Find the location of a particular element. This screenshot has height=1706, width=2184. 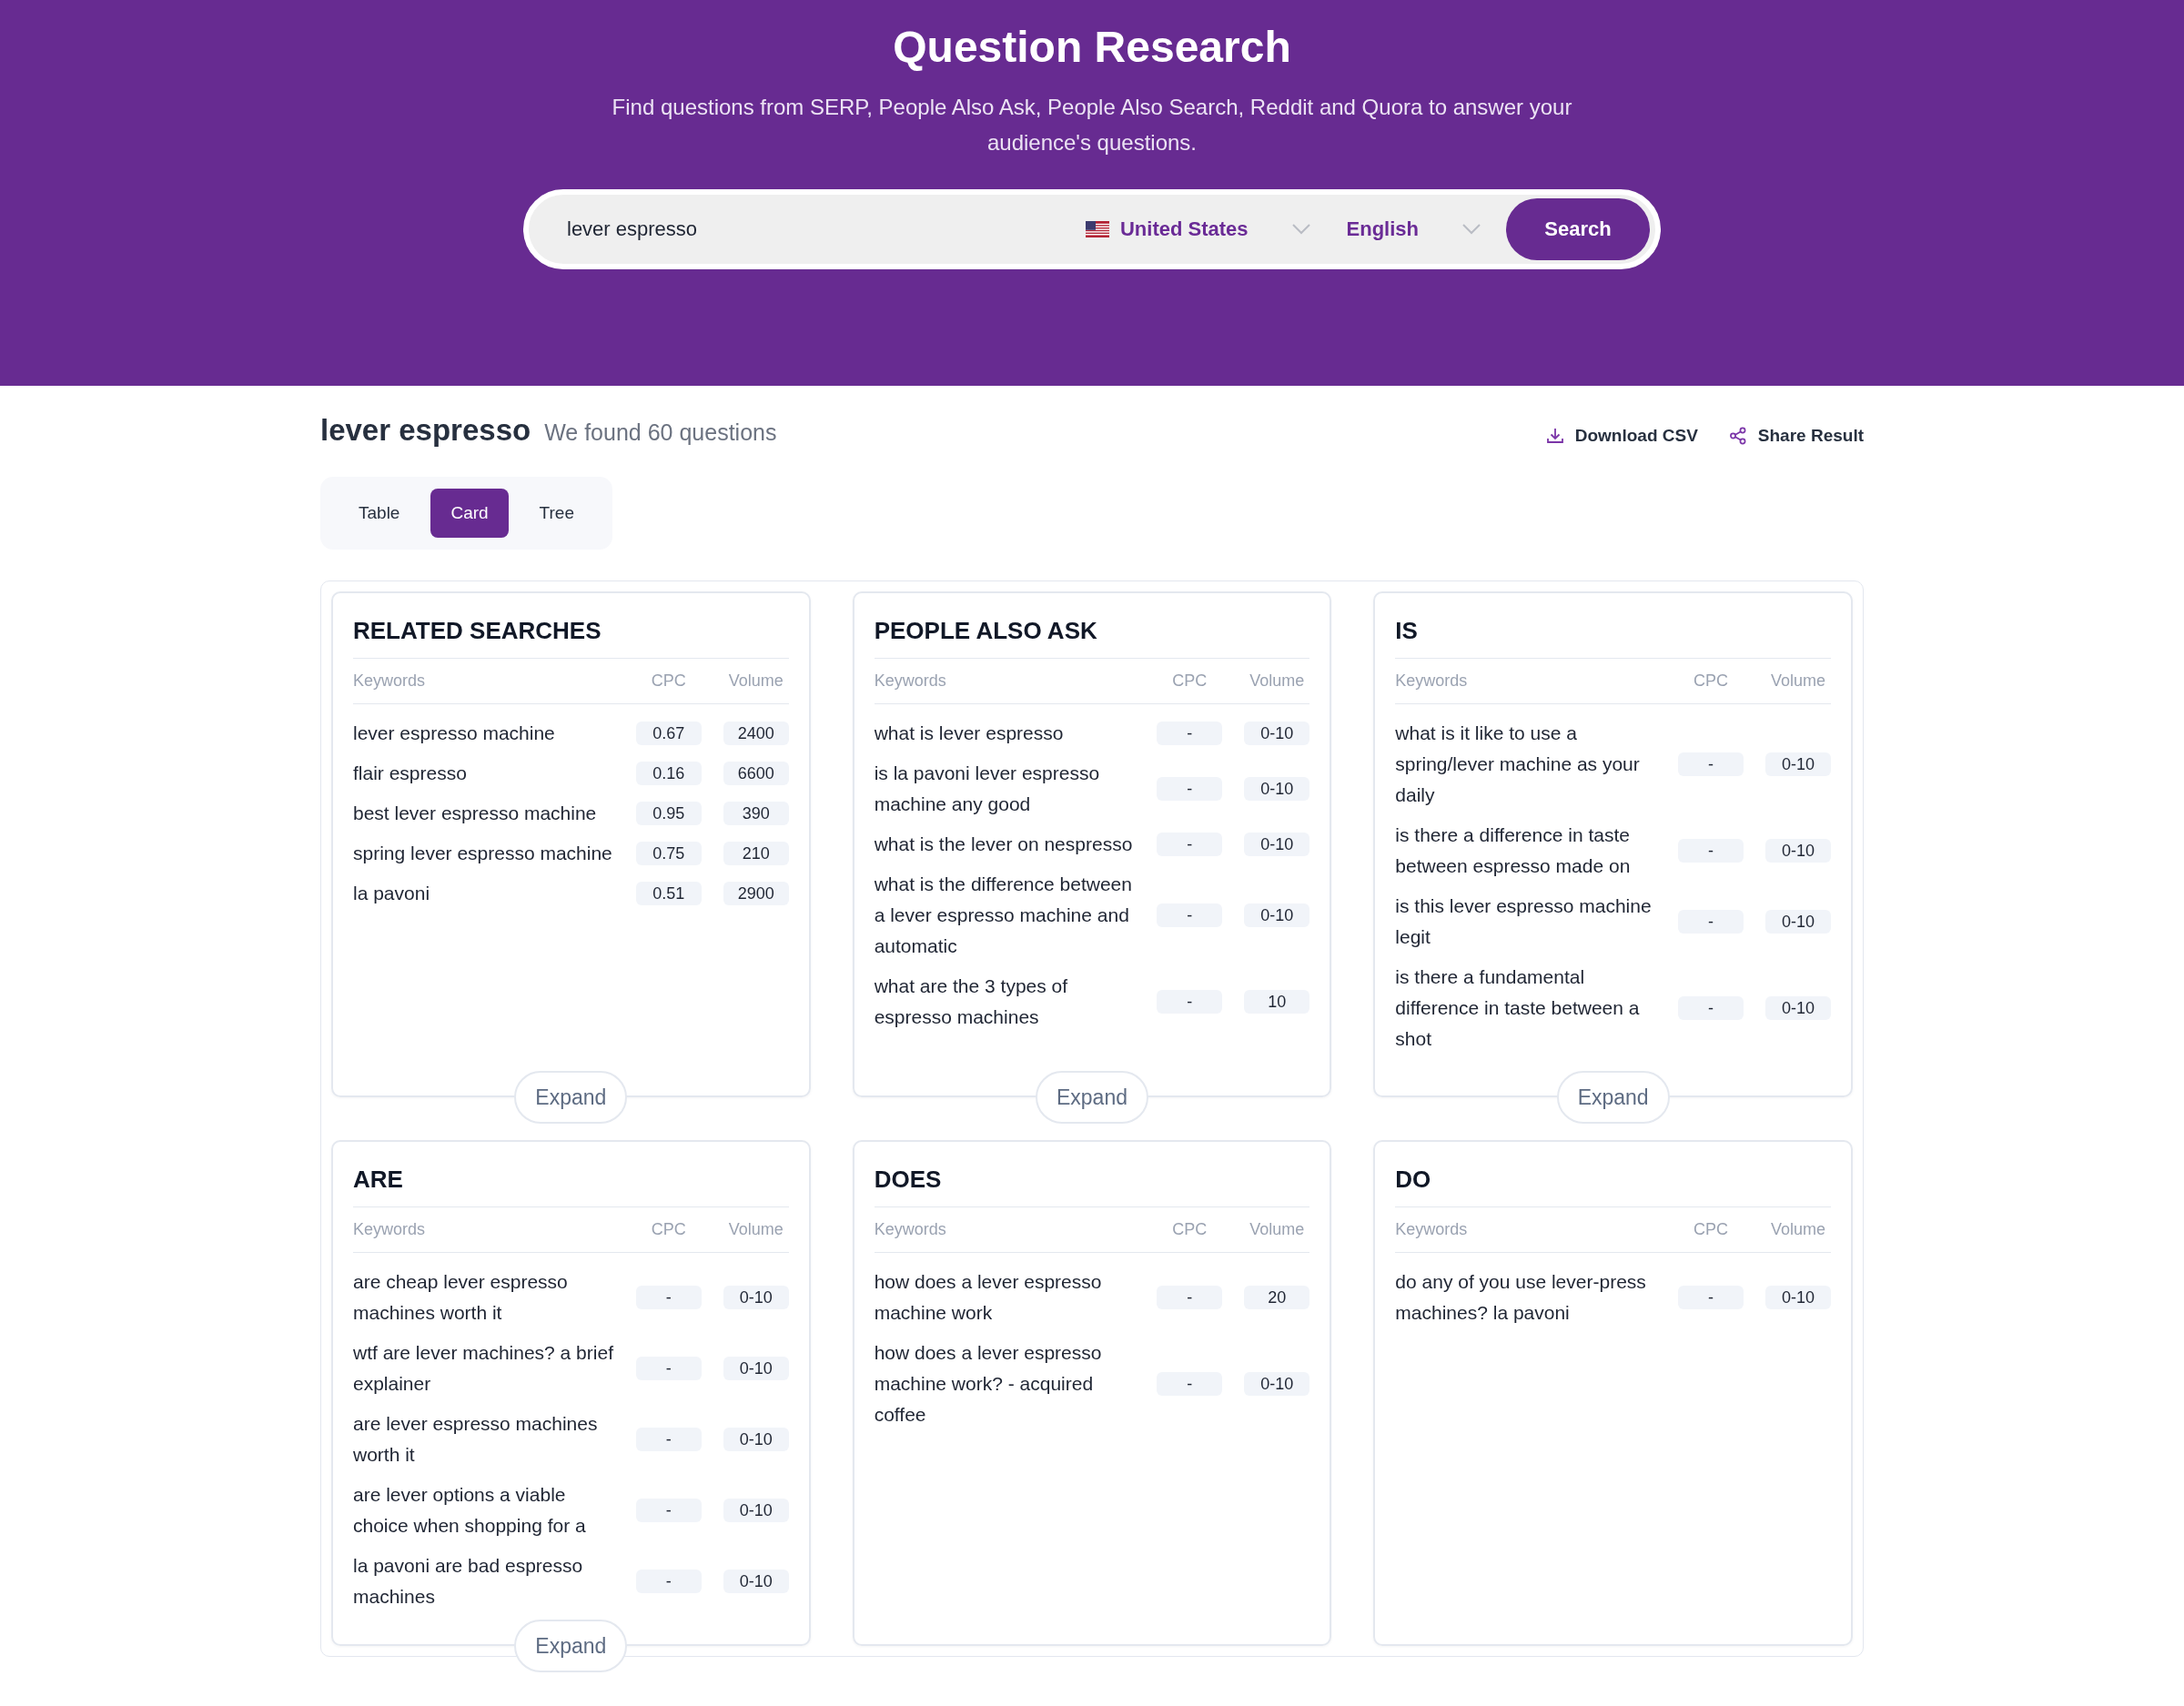

view-tab: Table is located at coordinates (380, 513).